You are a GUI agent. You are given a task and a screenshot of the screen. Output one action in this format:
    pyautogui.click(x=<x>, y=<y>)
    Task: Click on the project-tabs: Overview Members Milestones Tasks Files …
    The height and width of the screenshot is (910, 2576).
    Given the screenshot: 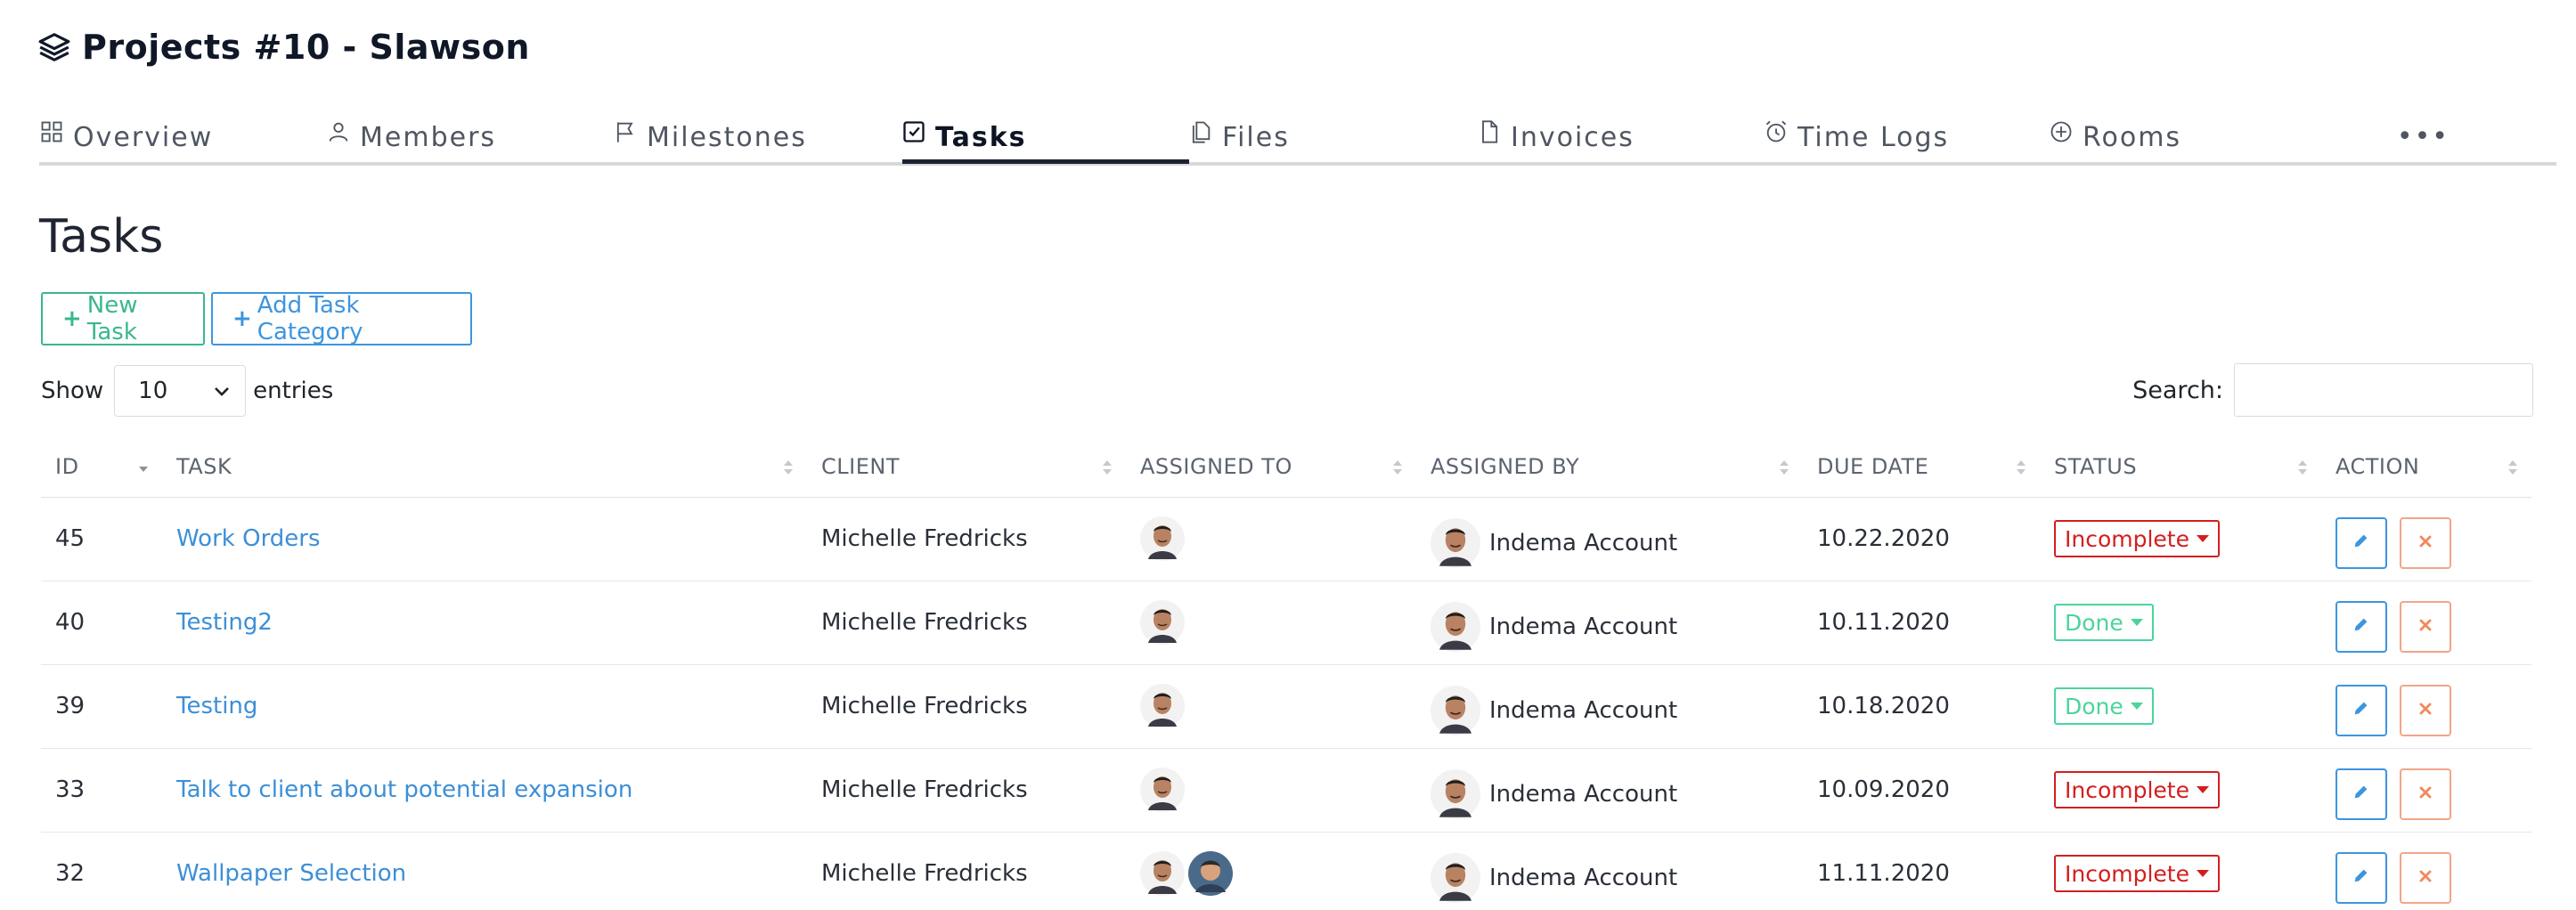 What is the action you would take?
    pyautogui.click(x=1298, y=137)
    